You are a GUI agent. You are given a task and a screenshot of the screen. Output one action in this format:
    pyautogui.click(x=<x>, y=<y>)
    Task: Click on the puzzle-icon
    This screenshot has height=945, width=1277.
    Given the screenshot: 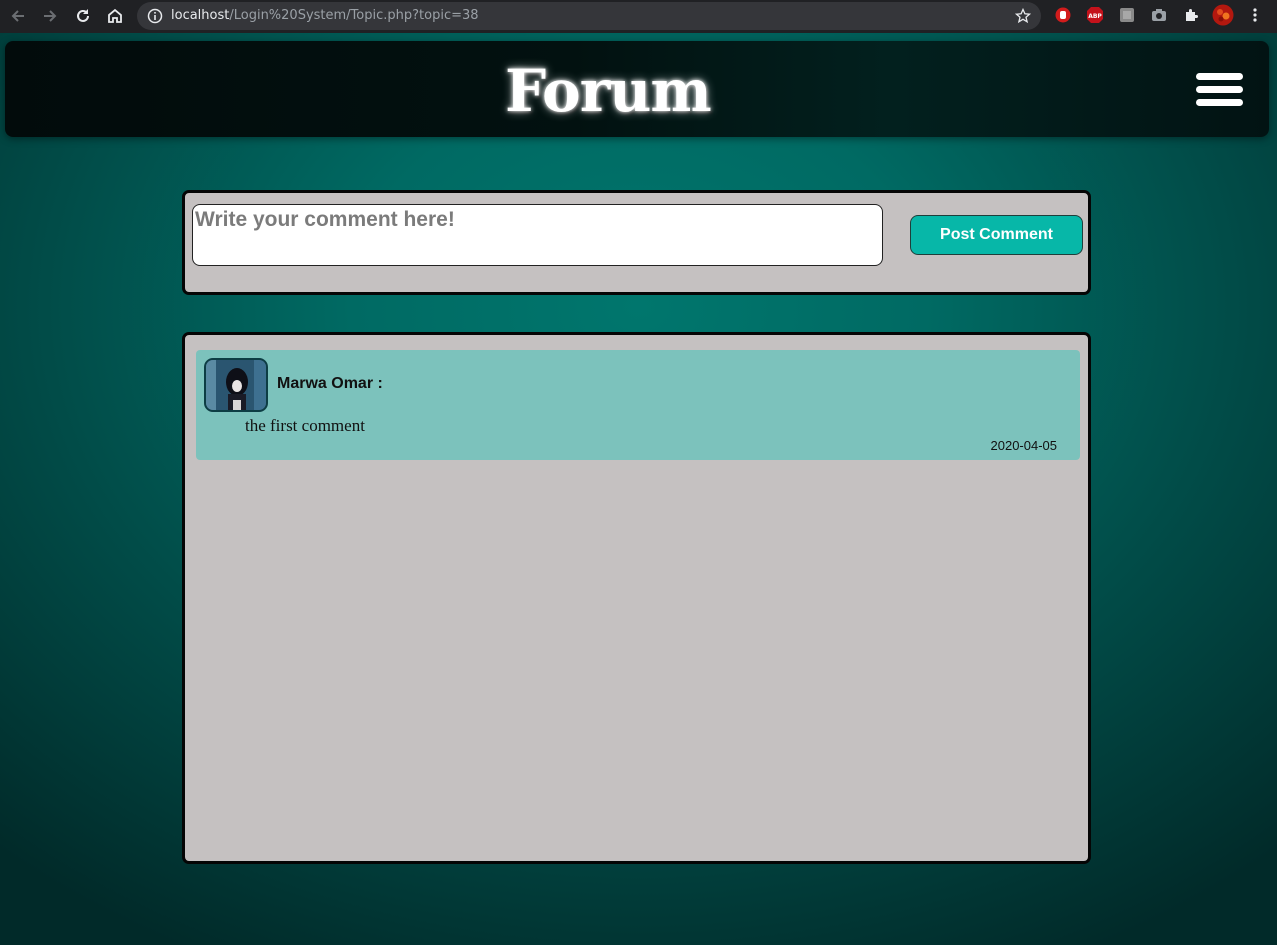 What is the action you would take?
    pyautogui.click(x=1191, y=15)
    